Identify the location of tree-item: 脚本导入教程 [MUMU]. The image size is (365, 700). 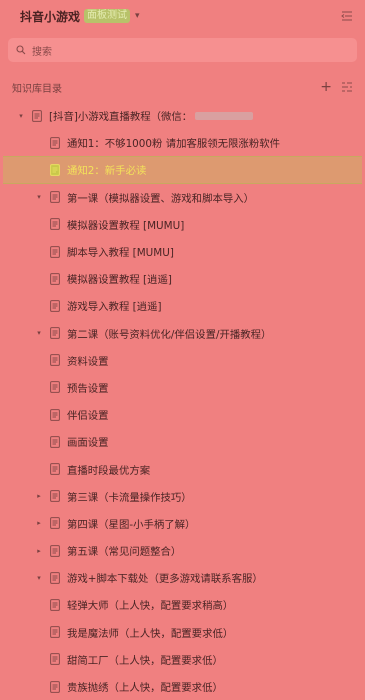
(182, 251).